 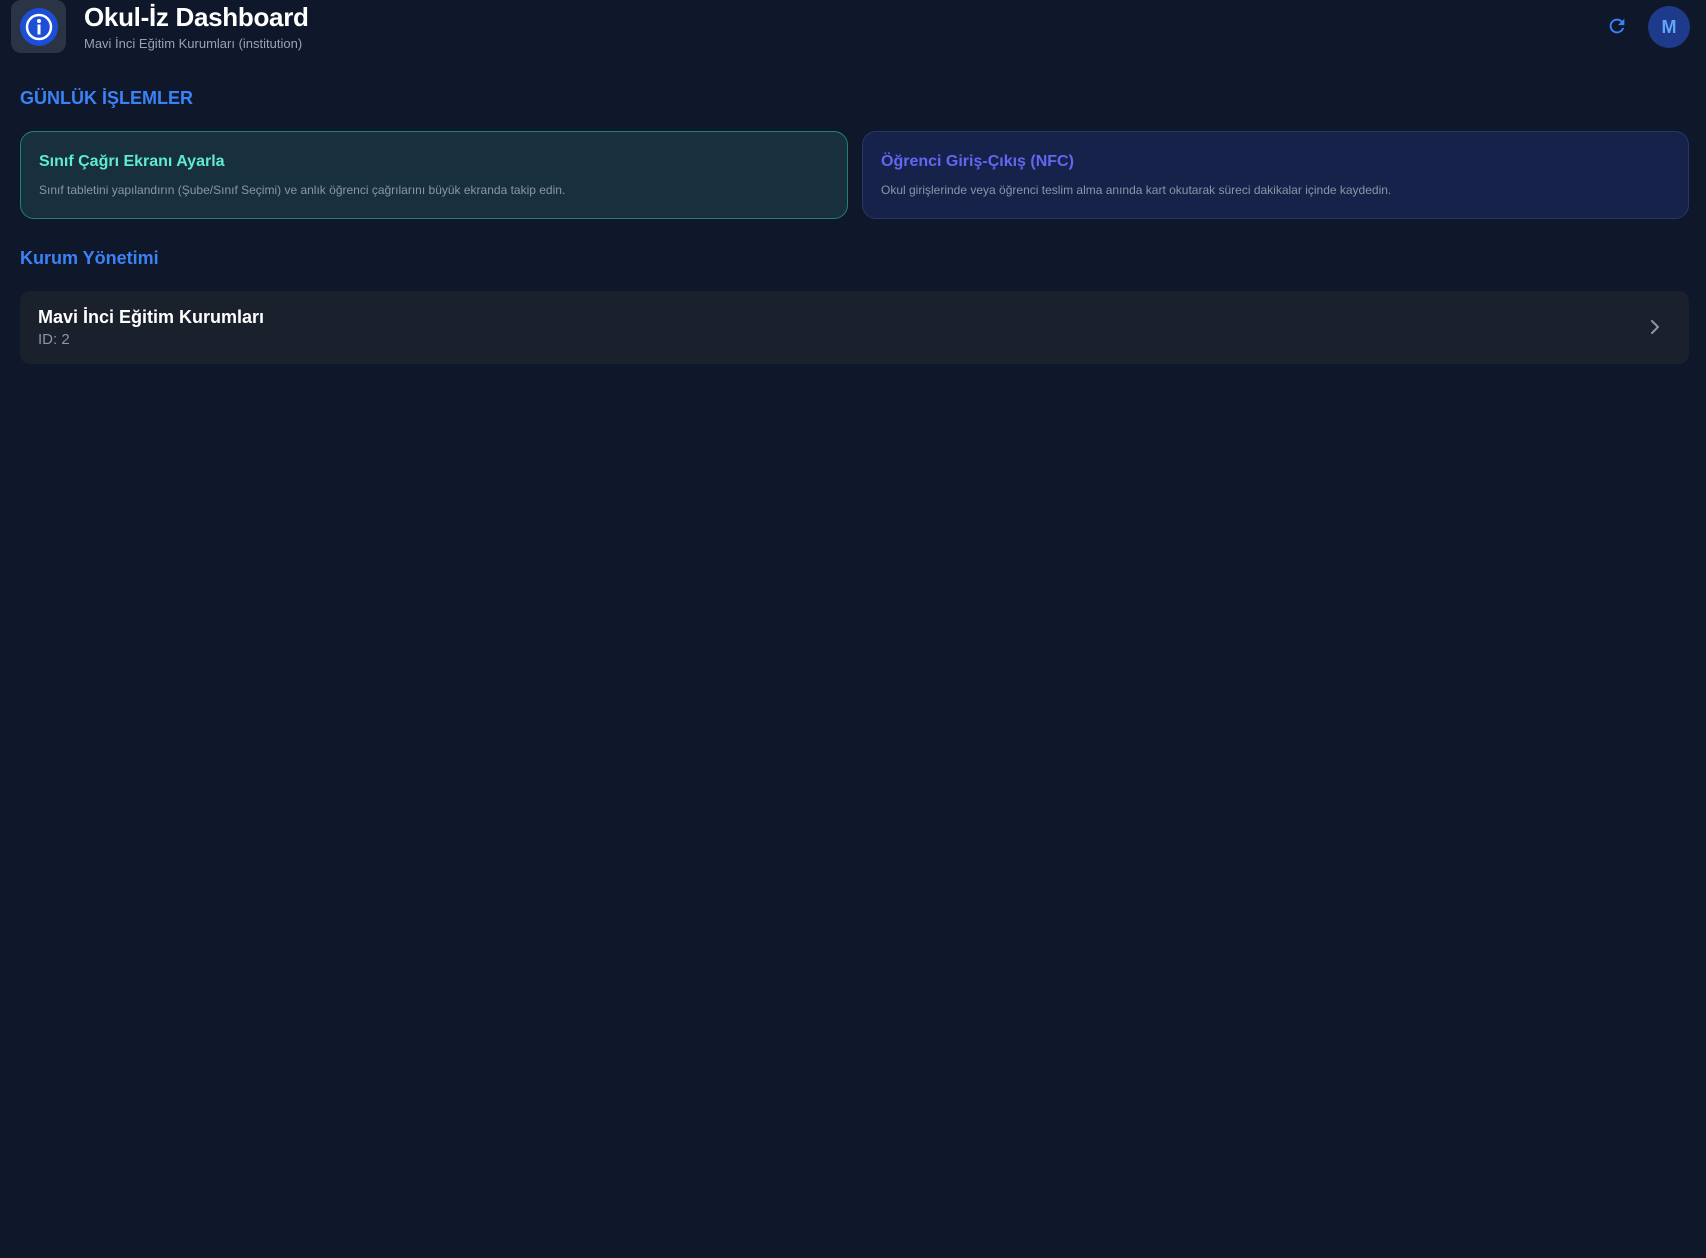 What do you see at coordinates (1655, 327) in the screenshot?
I see `chevron-right-icon` at bounding box center [1655, 327].